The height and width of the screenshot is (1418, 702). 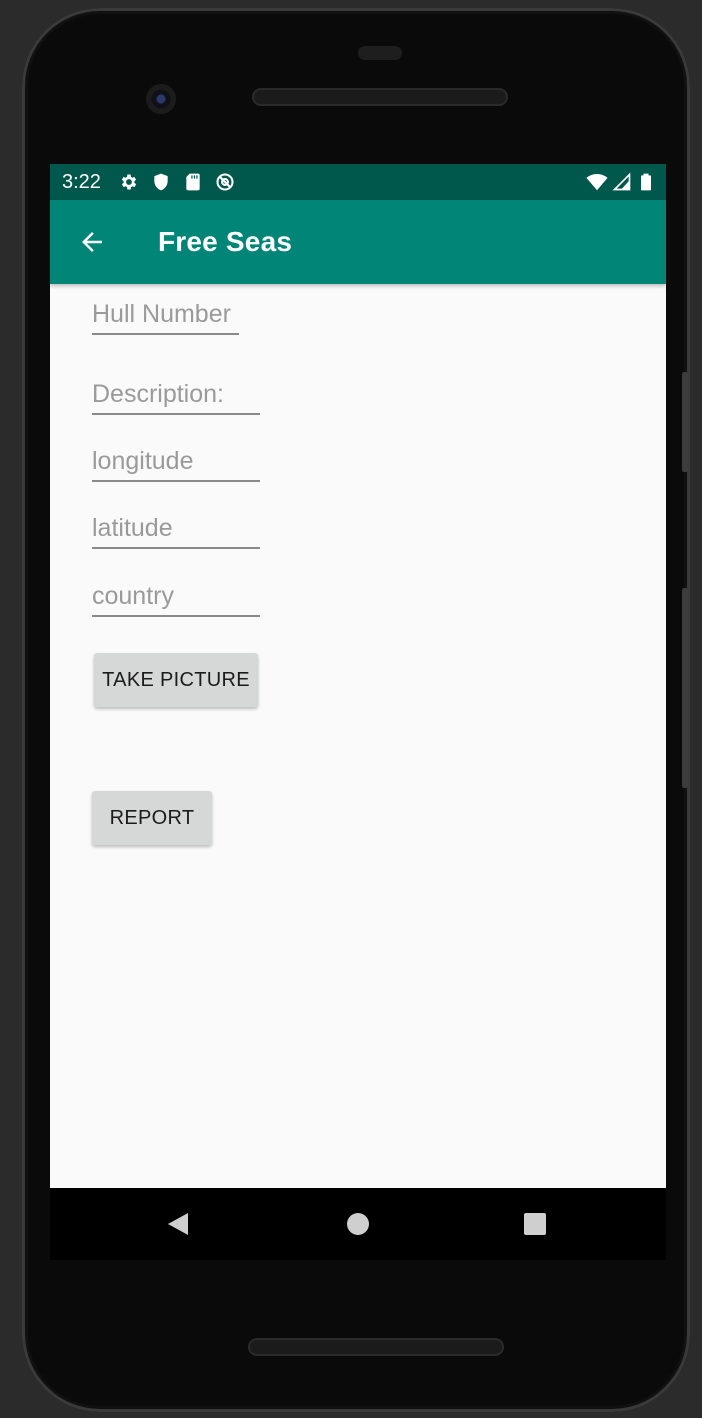 I want to click on cell-signal-icon, so click(x=621, y=181).